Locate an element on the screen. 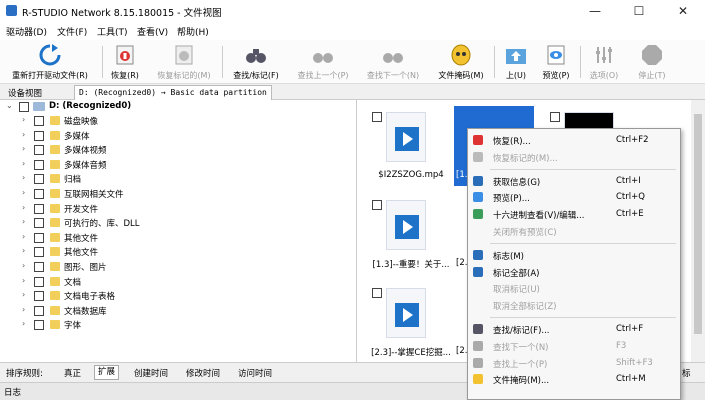 This screenshot has height=400, width=705. context-menu-item: 恢复(R)... Ctrl+F2 is located at coordinates (574, 140).